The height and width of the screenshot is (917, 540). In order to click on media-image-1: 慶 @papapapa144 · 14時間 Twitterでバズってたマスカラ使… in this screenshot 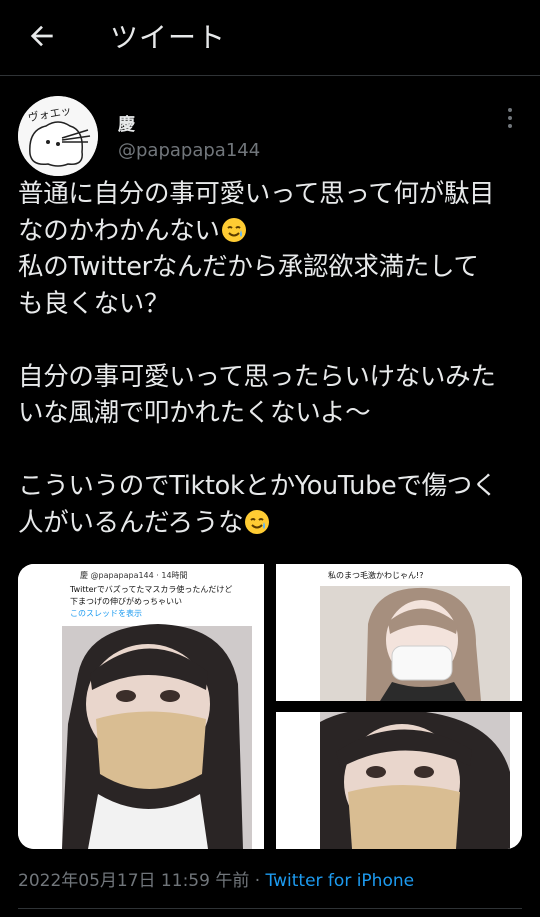, I will do `click(141, 706)`.